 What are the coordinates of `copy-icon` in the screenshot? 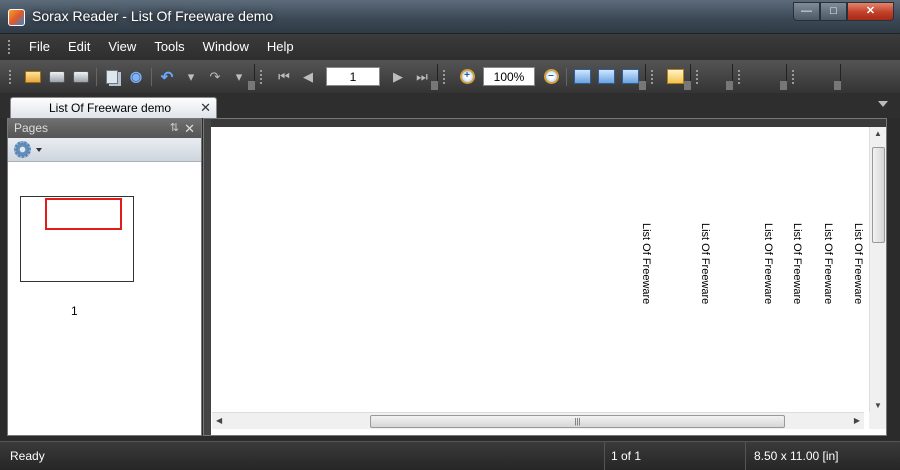 It's located at (112, 76).